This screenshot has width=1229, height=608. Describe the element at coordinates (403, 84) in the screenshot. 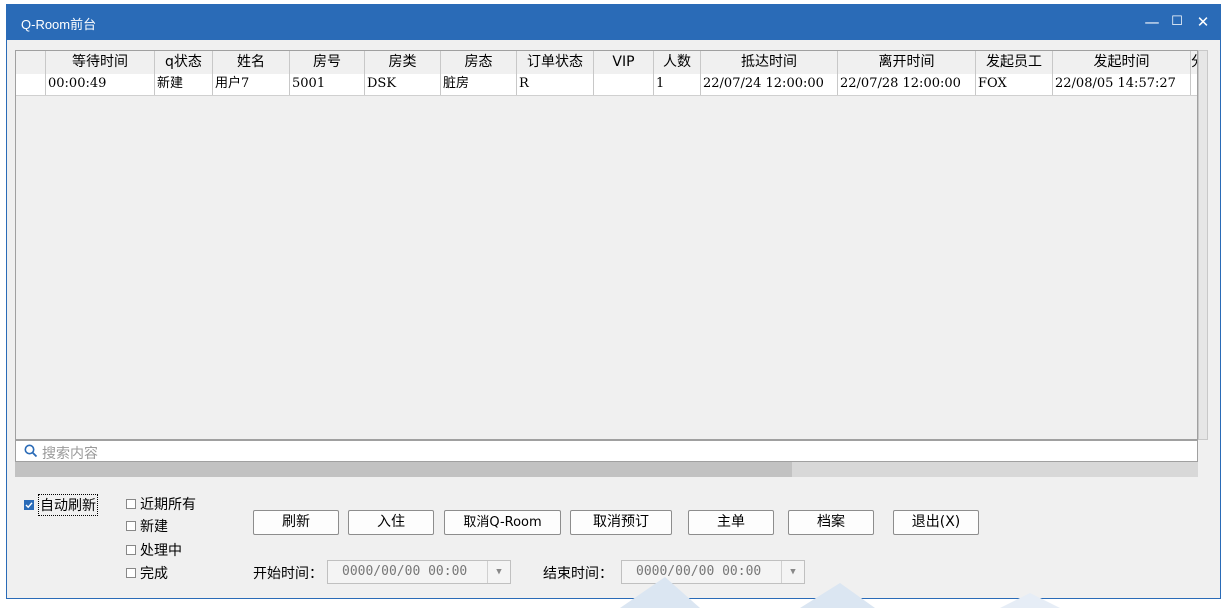

I see `table-cell: DSK` at that location.